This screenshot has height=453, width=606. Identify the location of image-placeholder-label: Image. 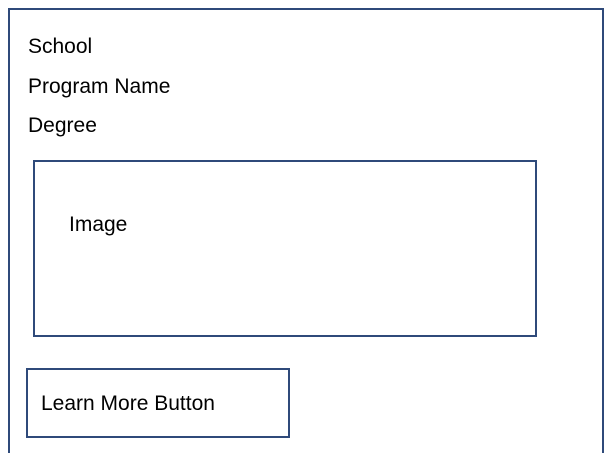
(98, 224).